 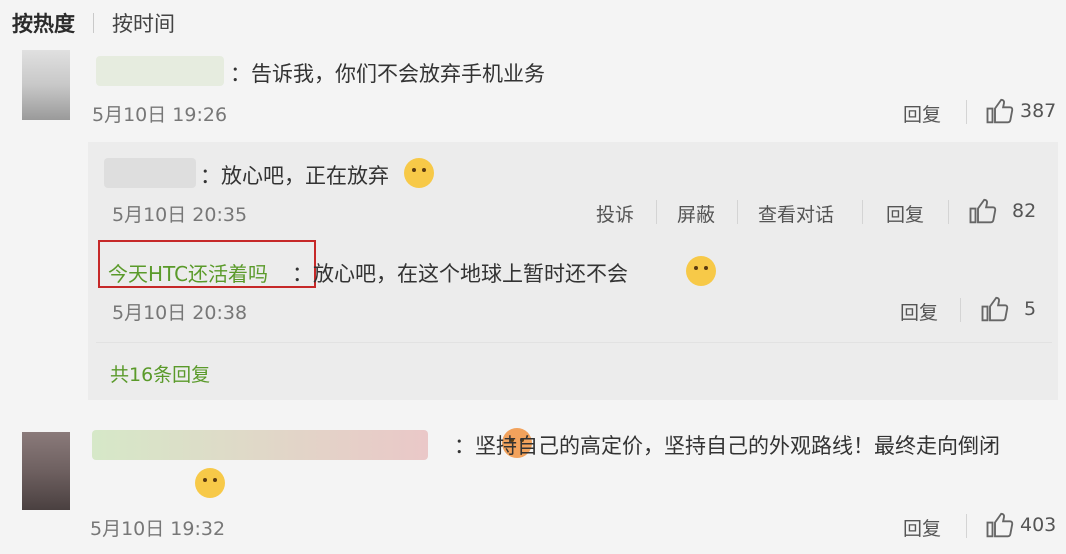 I want to click on like-count: 5, so click(x=1030, y=309).